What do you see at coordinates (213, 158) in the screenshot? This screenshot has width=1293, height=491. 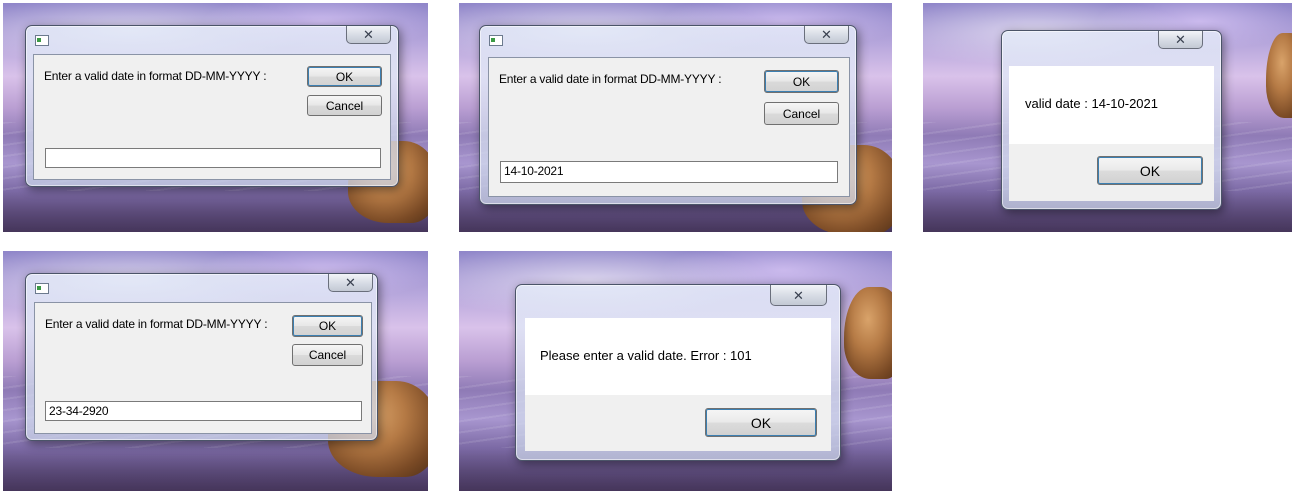 I see `date-input` at bounding box center [213, 158].